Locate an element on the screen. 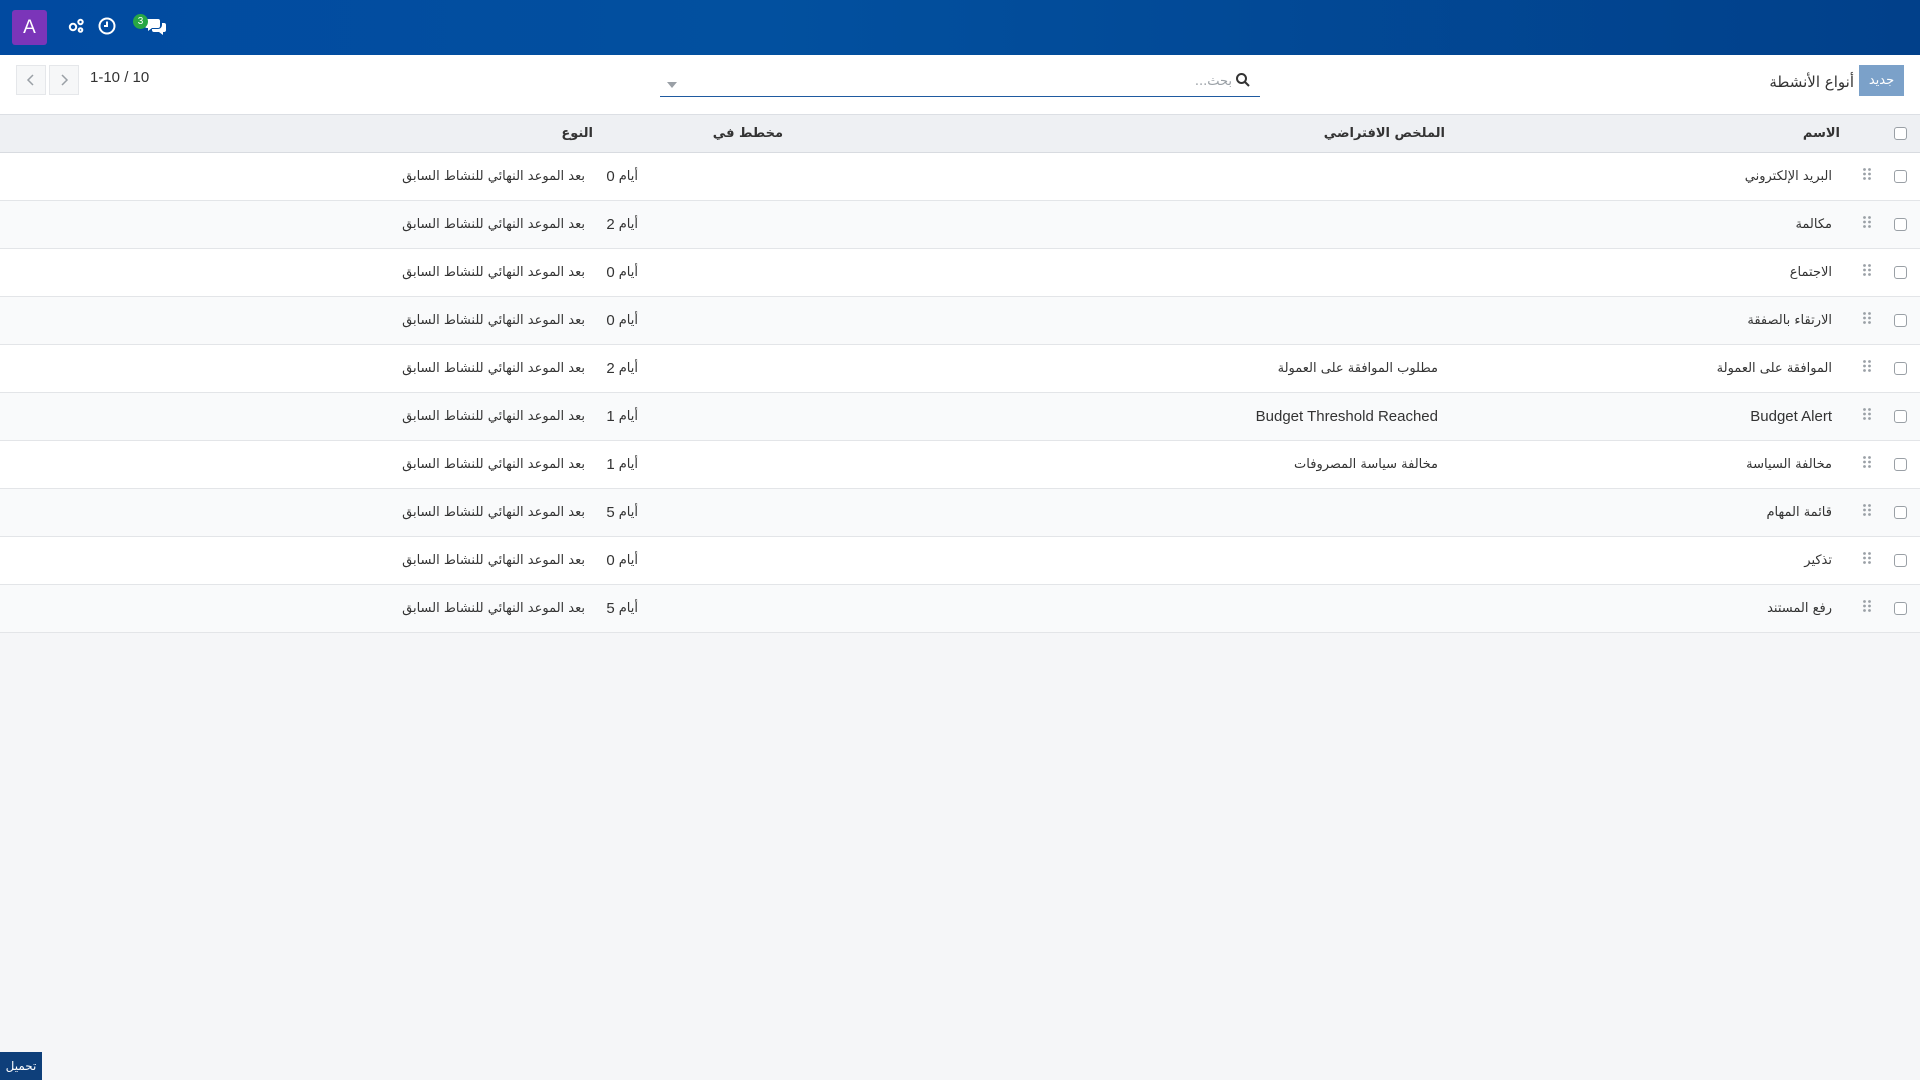 This screenshot has height=1080, width=1920. cell-planned-in: 5 أيام is located at coordinates (622, 608).